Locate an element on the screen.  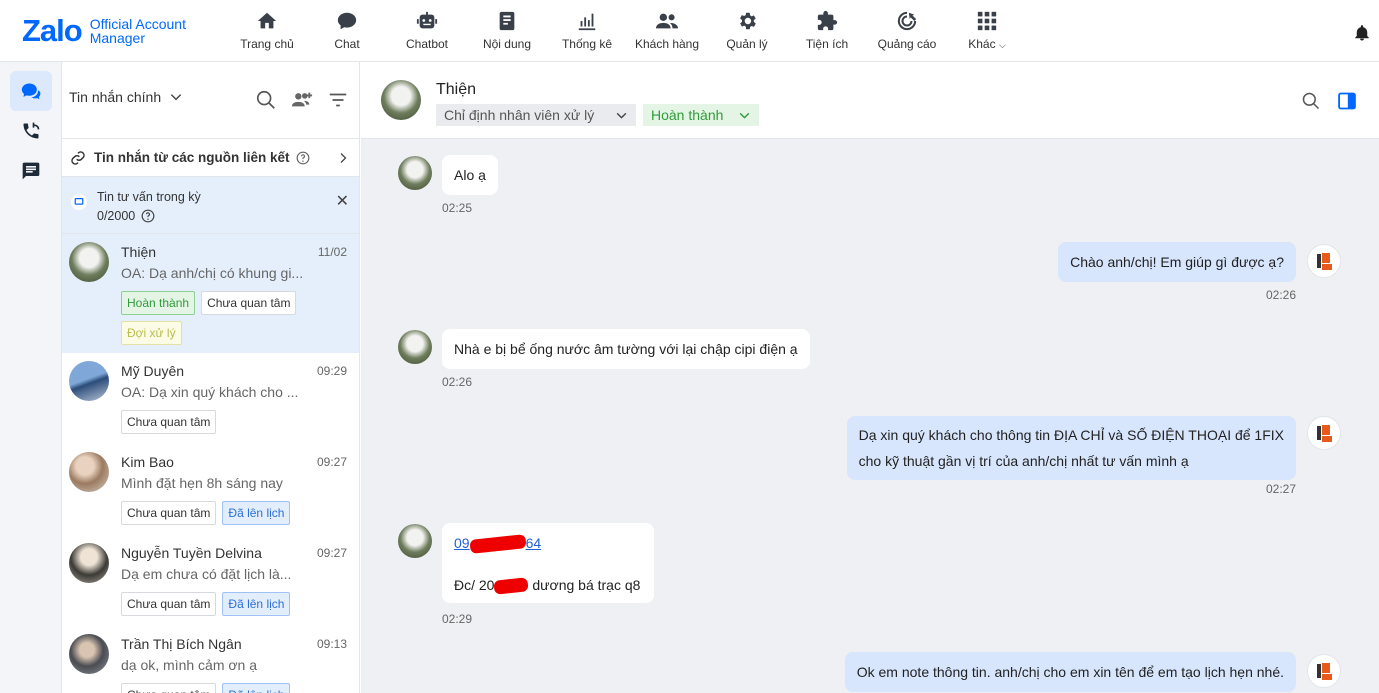
nav-chatbot: Chatbot is located at coordinates (427, 30).